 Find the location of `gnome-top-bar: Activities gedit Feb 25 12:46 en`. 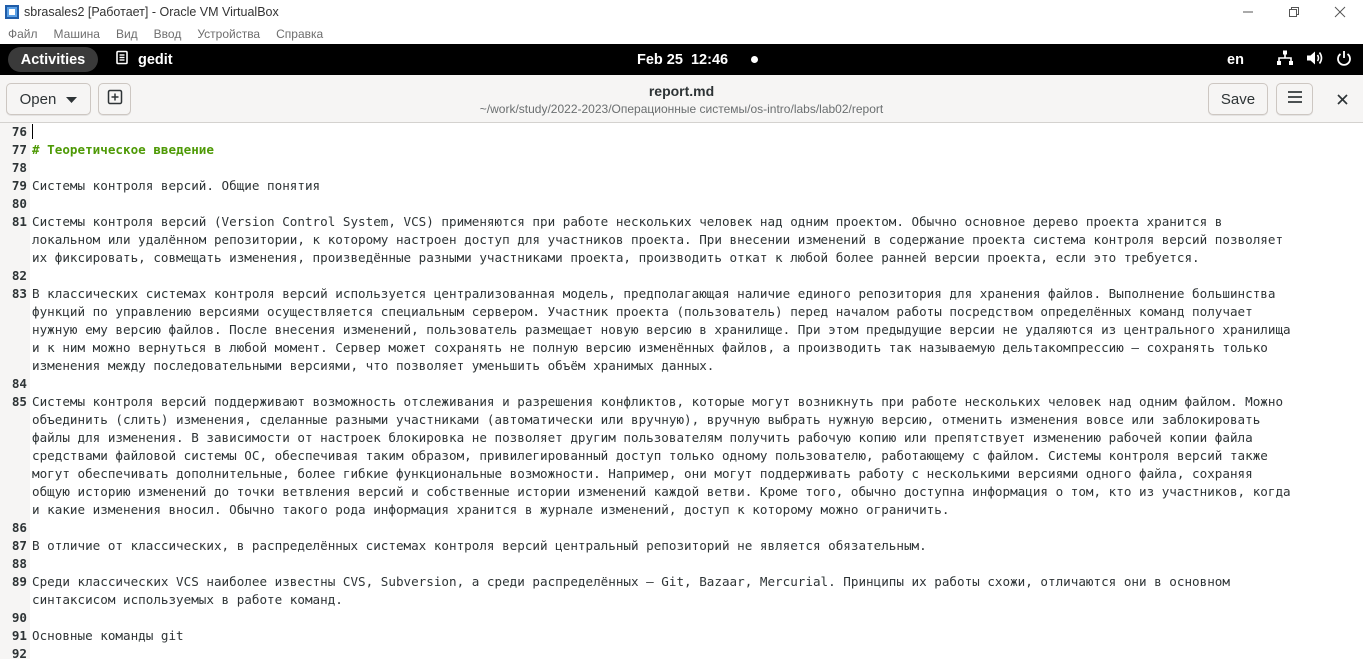

gnome-top-bar: Activities gedit Feb 25 12:46 en is located at coordinates (681, 59).